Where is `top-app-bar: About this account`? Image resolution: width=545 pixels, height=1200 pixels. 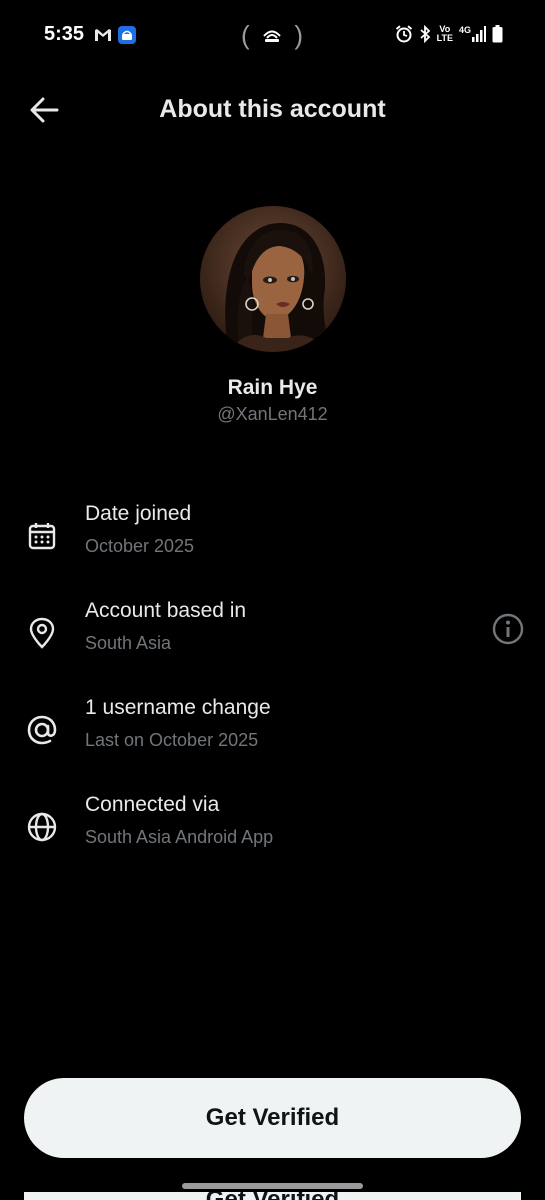 top-app-bar: About this account is located at coordinates (272, 110).